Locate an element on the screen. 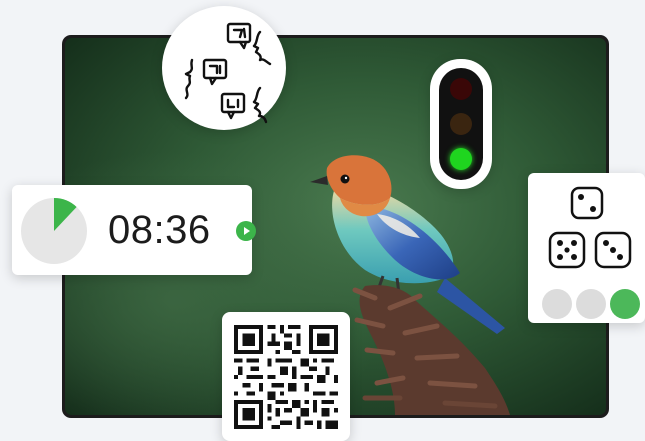  timer-progress-pie is located at coordinates (54, 231).